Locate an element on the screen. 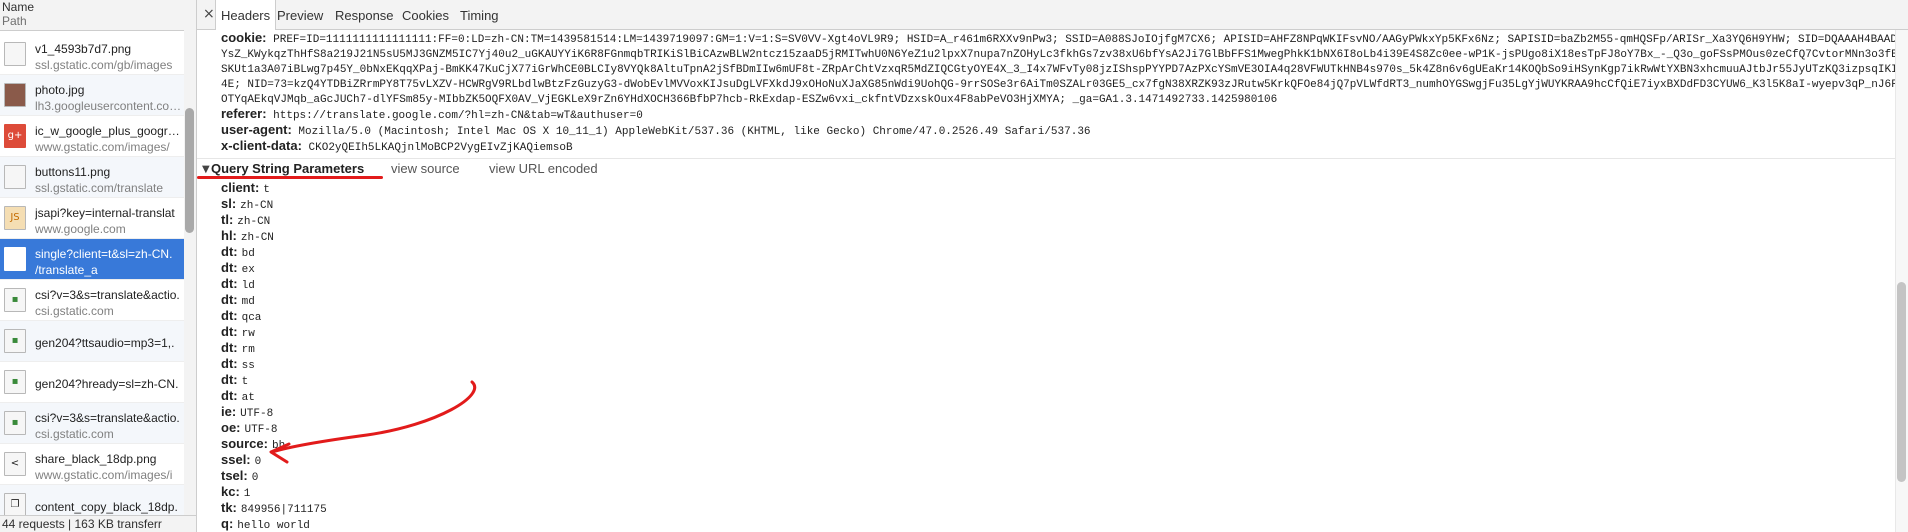 The image size is (1908, 532). request-list-scroll-thumb is located at coordinates (189, 170).